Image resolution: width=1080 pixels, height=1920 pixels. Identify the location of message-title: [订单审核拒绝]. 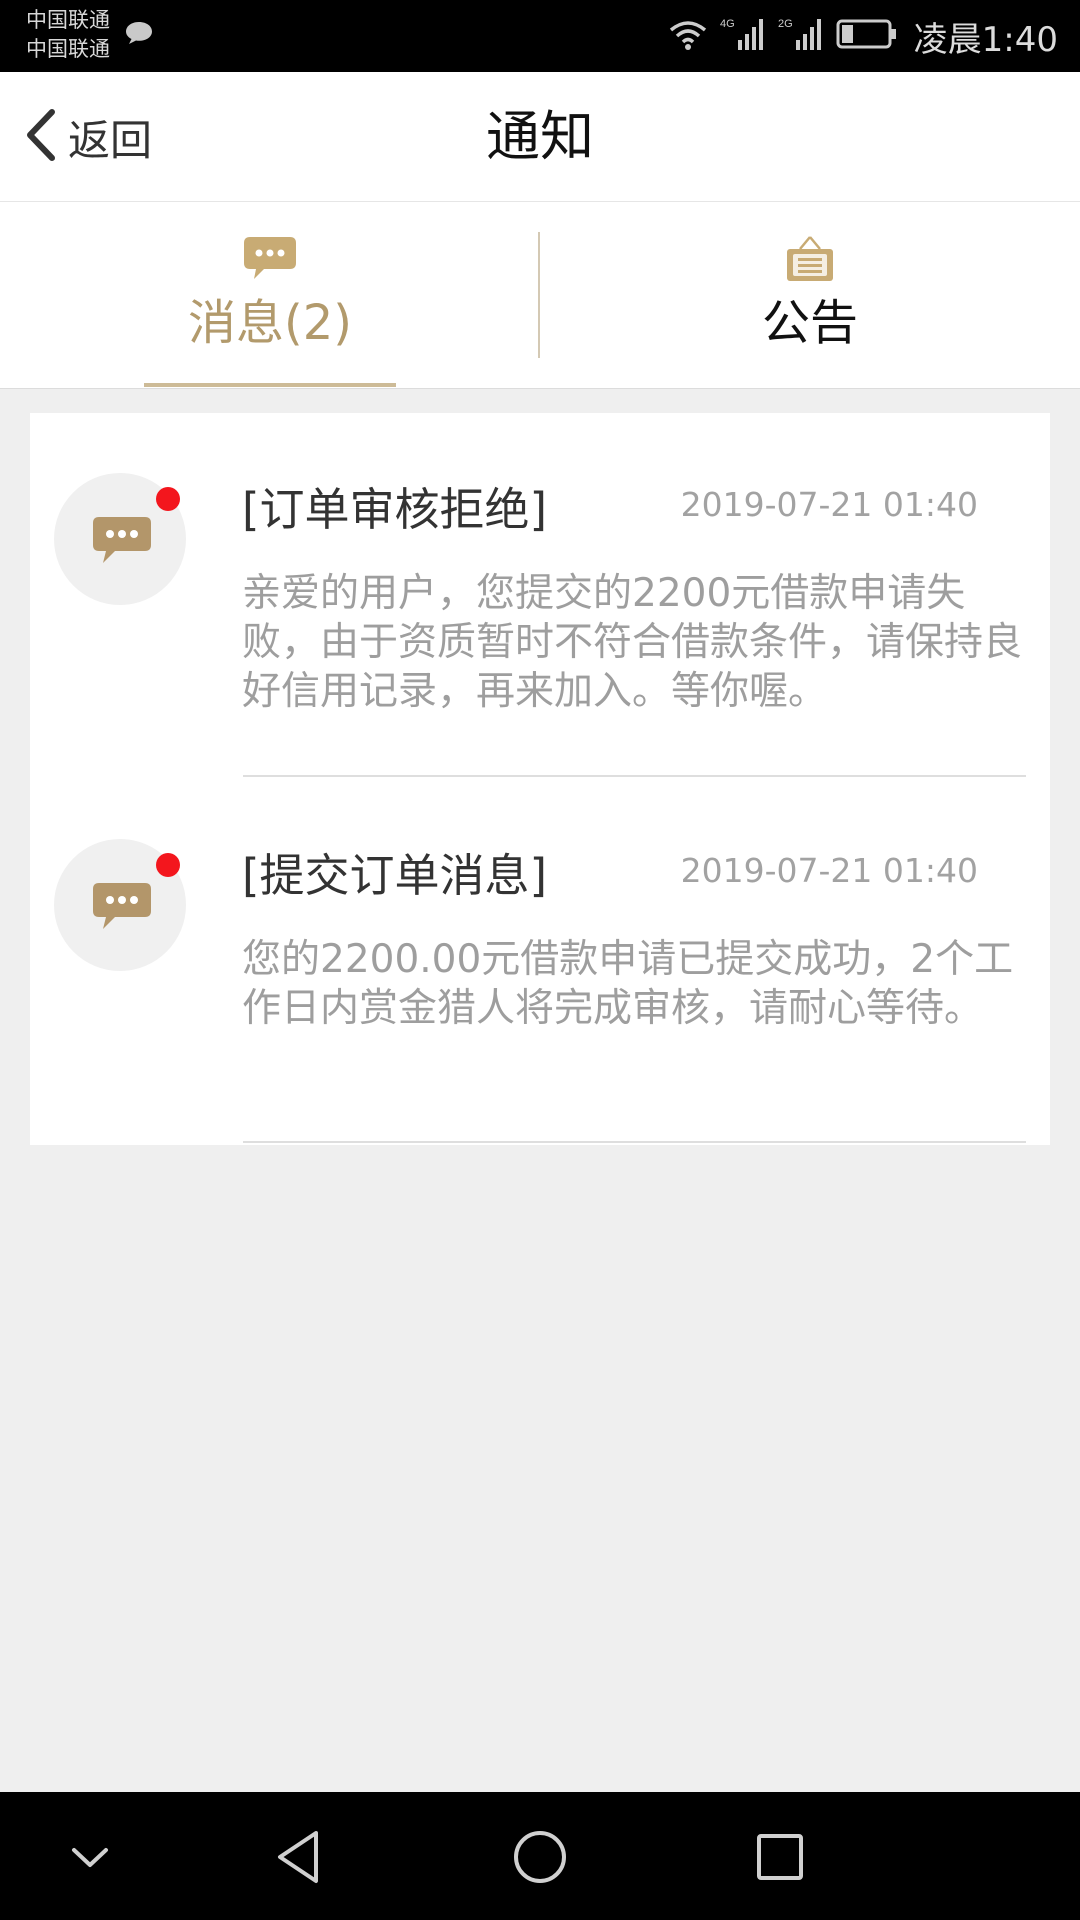
(395, 509).